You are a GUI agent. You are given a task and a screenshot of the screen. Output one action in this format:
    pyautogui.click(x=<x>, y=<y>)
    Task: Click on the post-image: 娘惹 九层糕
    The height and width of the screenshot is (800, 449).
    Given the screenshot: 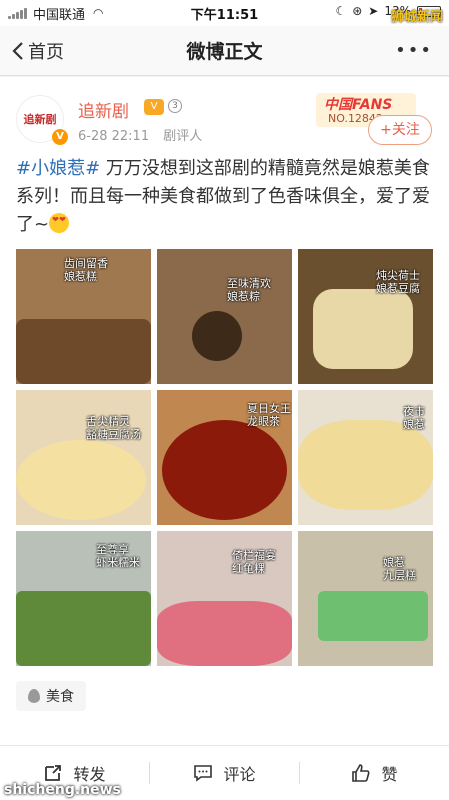 What is the action you would take?
    pyautogui.click(x=365, y=598)
    